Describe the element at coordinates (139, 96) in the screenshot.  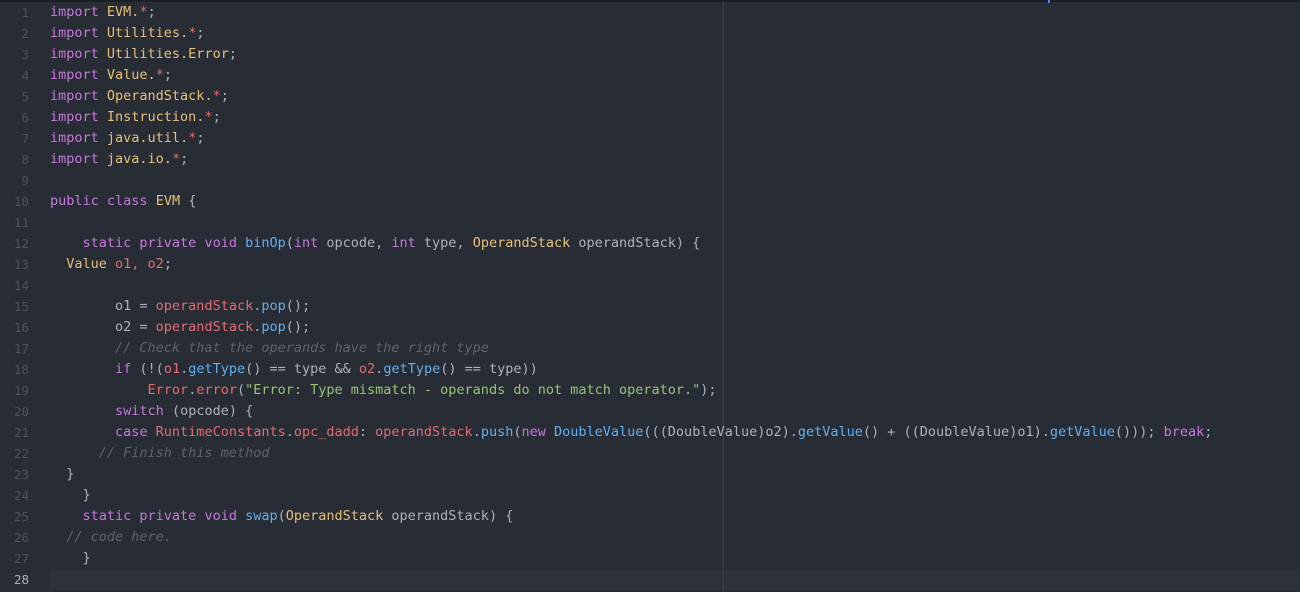
I see `code-line: import OperandStack.*;` at that location.